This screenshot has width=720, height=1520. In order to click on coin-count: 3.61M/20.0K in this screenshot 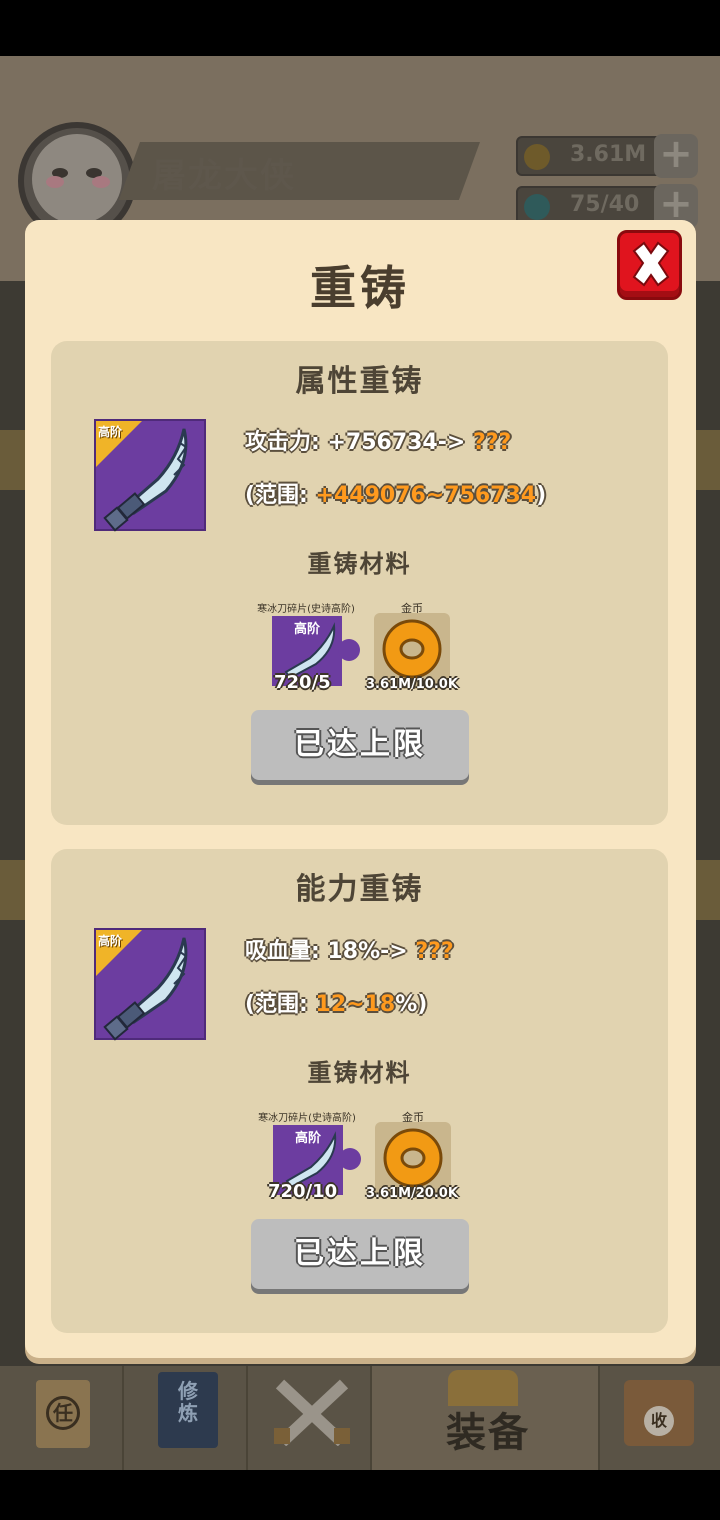, I will do `click(412, 1193)`.